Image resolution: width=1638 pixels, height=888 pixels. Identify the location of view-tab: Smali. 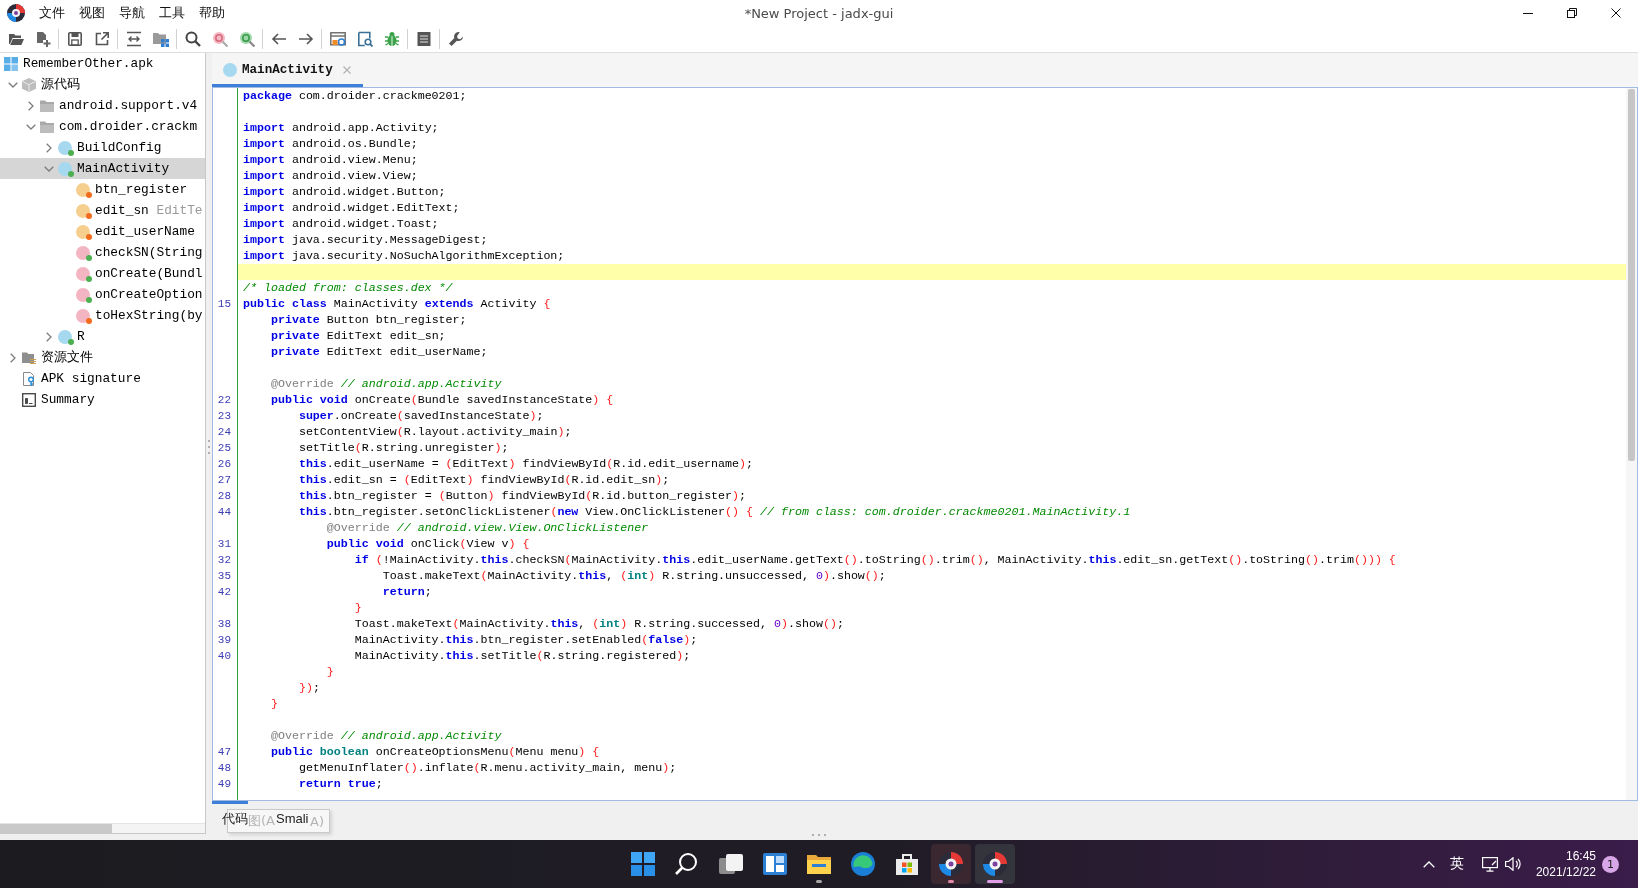
(292, 817).